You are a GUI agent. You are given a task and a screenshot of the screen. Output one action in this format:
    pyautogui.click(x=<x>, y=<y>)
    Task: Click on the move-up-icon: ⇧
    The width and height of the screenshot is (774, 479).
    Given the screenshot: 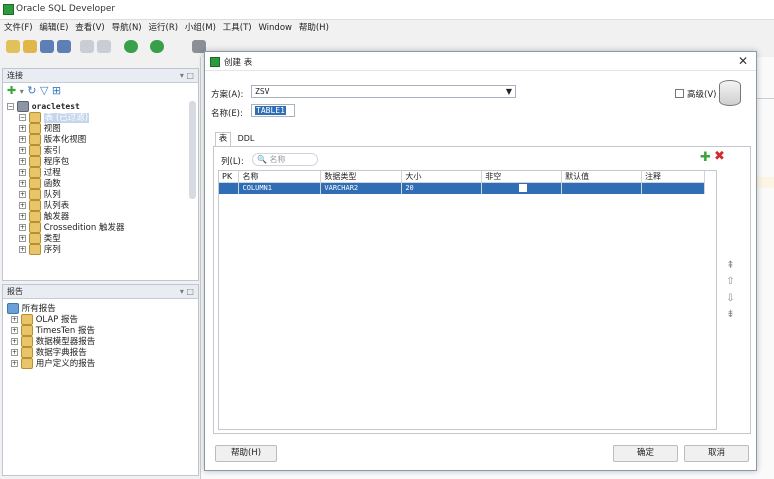 What is the action you would take?
    pyautogui.click(x=730, y=281)
    